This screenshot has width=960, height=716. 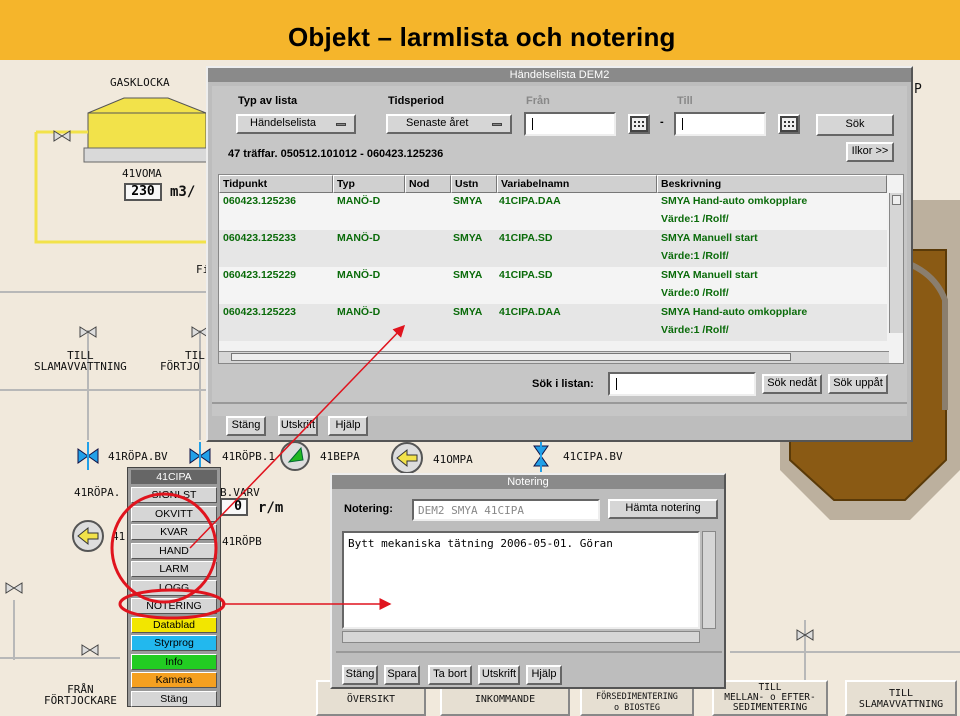 What do you see at coordinates (174, 698) in the screenshot?
I see `menu-item-stäng: Stäng` at bounding box center [174, 698].